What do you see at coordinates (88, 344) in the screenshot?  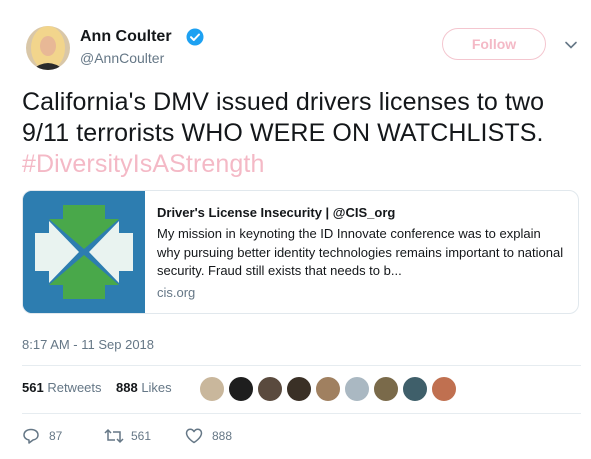 I see `tweet-timestamp: 8:17 AM - 11 Sep 2018` at bounding box center [88, 344].